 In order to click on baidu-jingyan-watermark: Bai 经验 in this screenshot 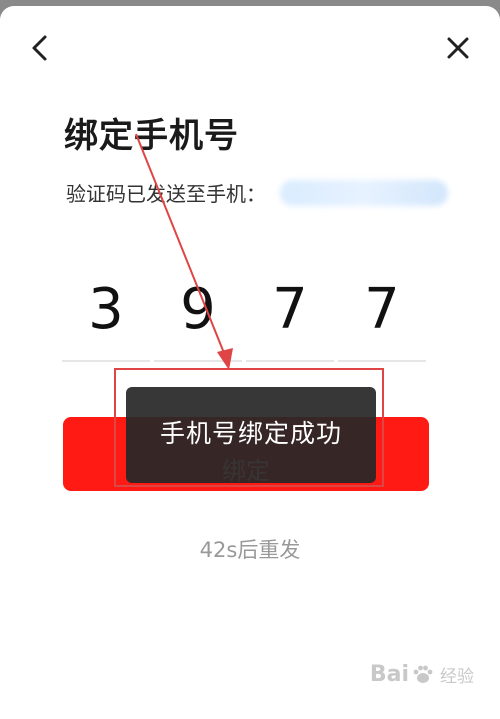, I will do `click(422, 674)`.